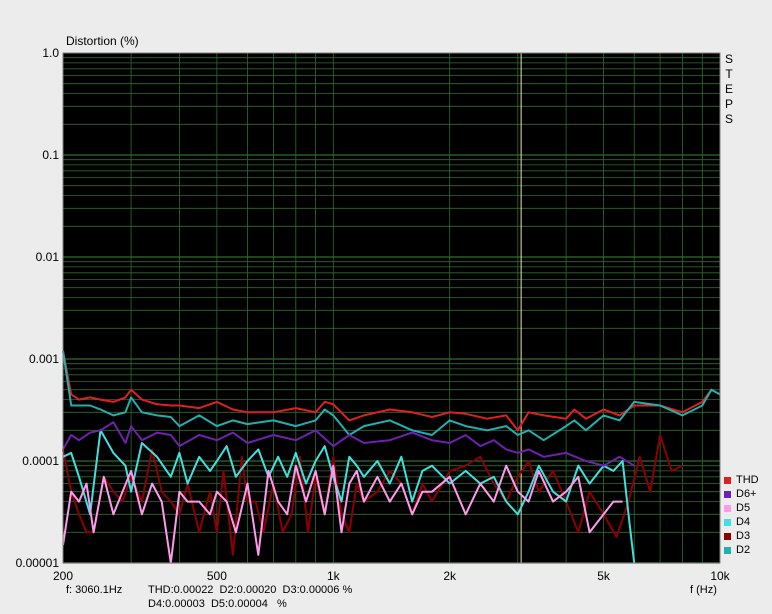 The height and width of the screenshot is (614, 772). I want to click on x-tick-label: 1k, so click(334, 576).